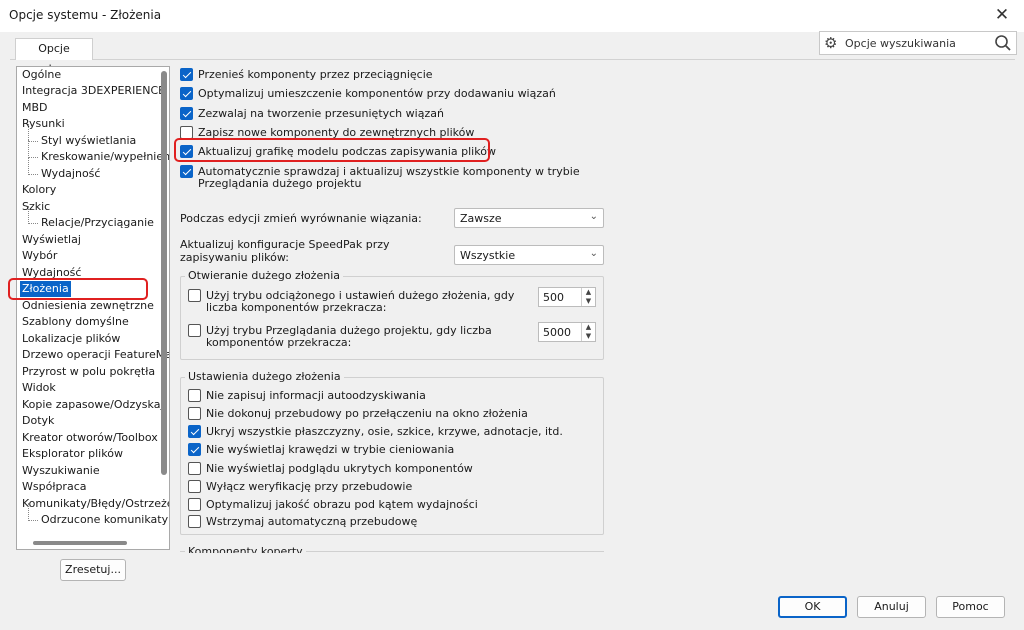 This screenshot has width=1024, height=630. Describe the element at coordinates (264, 275) in the screenshot. I see `group-title: Otwieranie dużego złożenia` at that location.